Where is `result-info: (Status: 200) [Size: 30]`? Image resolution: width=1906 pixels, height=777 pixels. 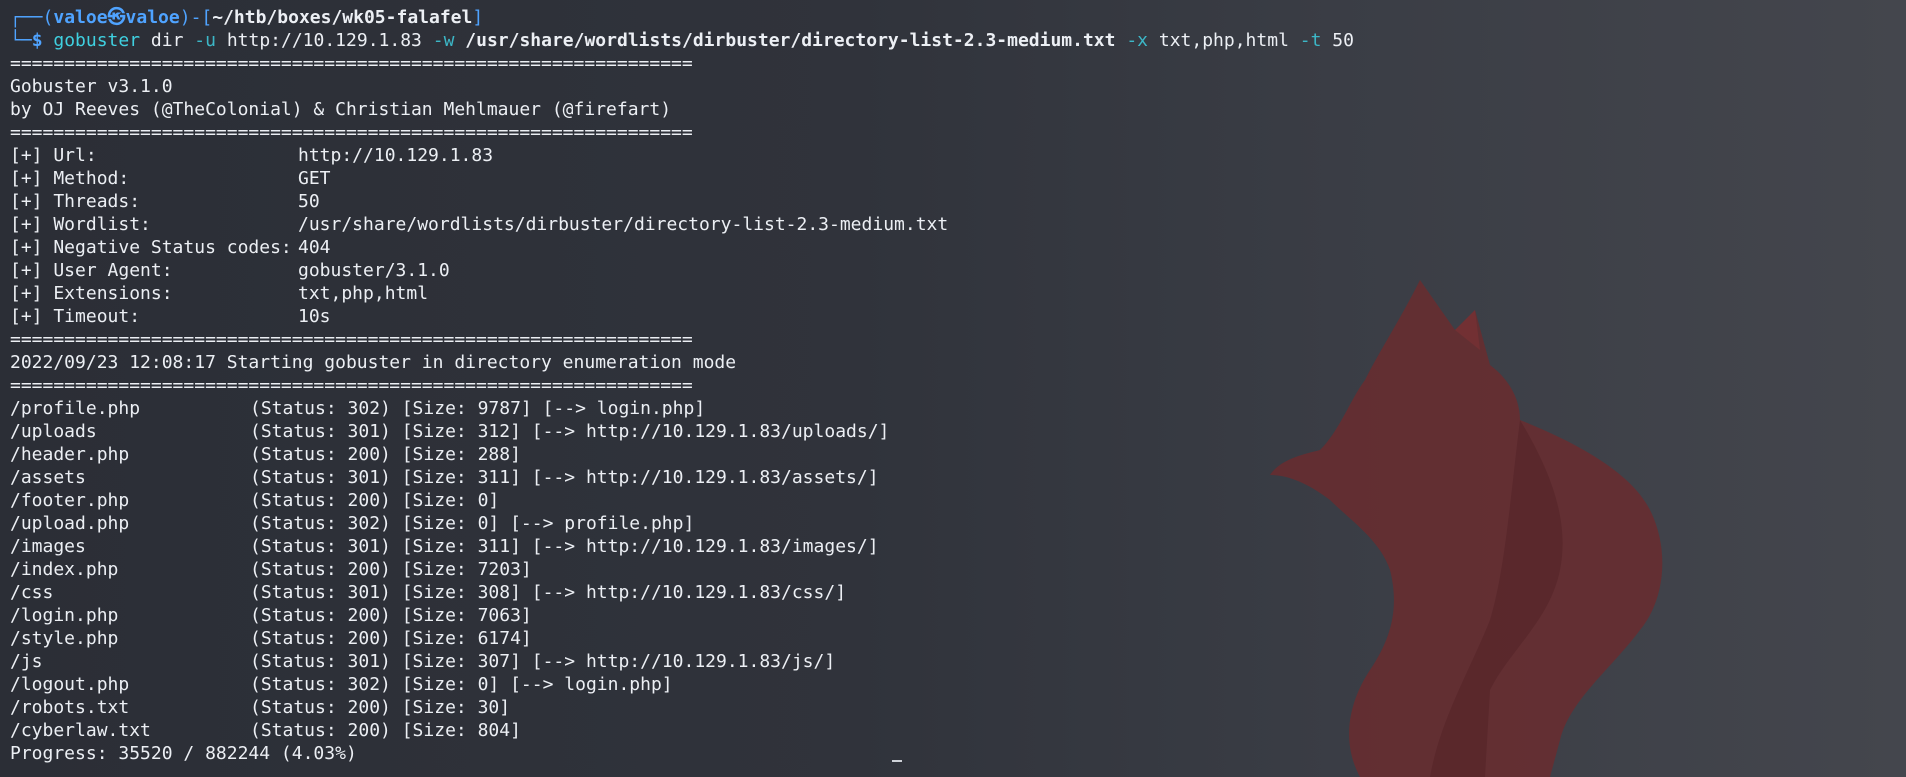 result-info: (Status: 200) [Size: 30] is located at coordinates (380, 707).